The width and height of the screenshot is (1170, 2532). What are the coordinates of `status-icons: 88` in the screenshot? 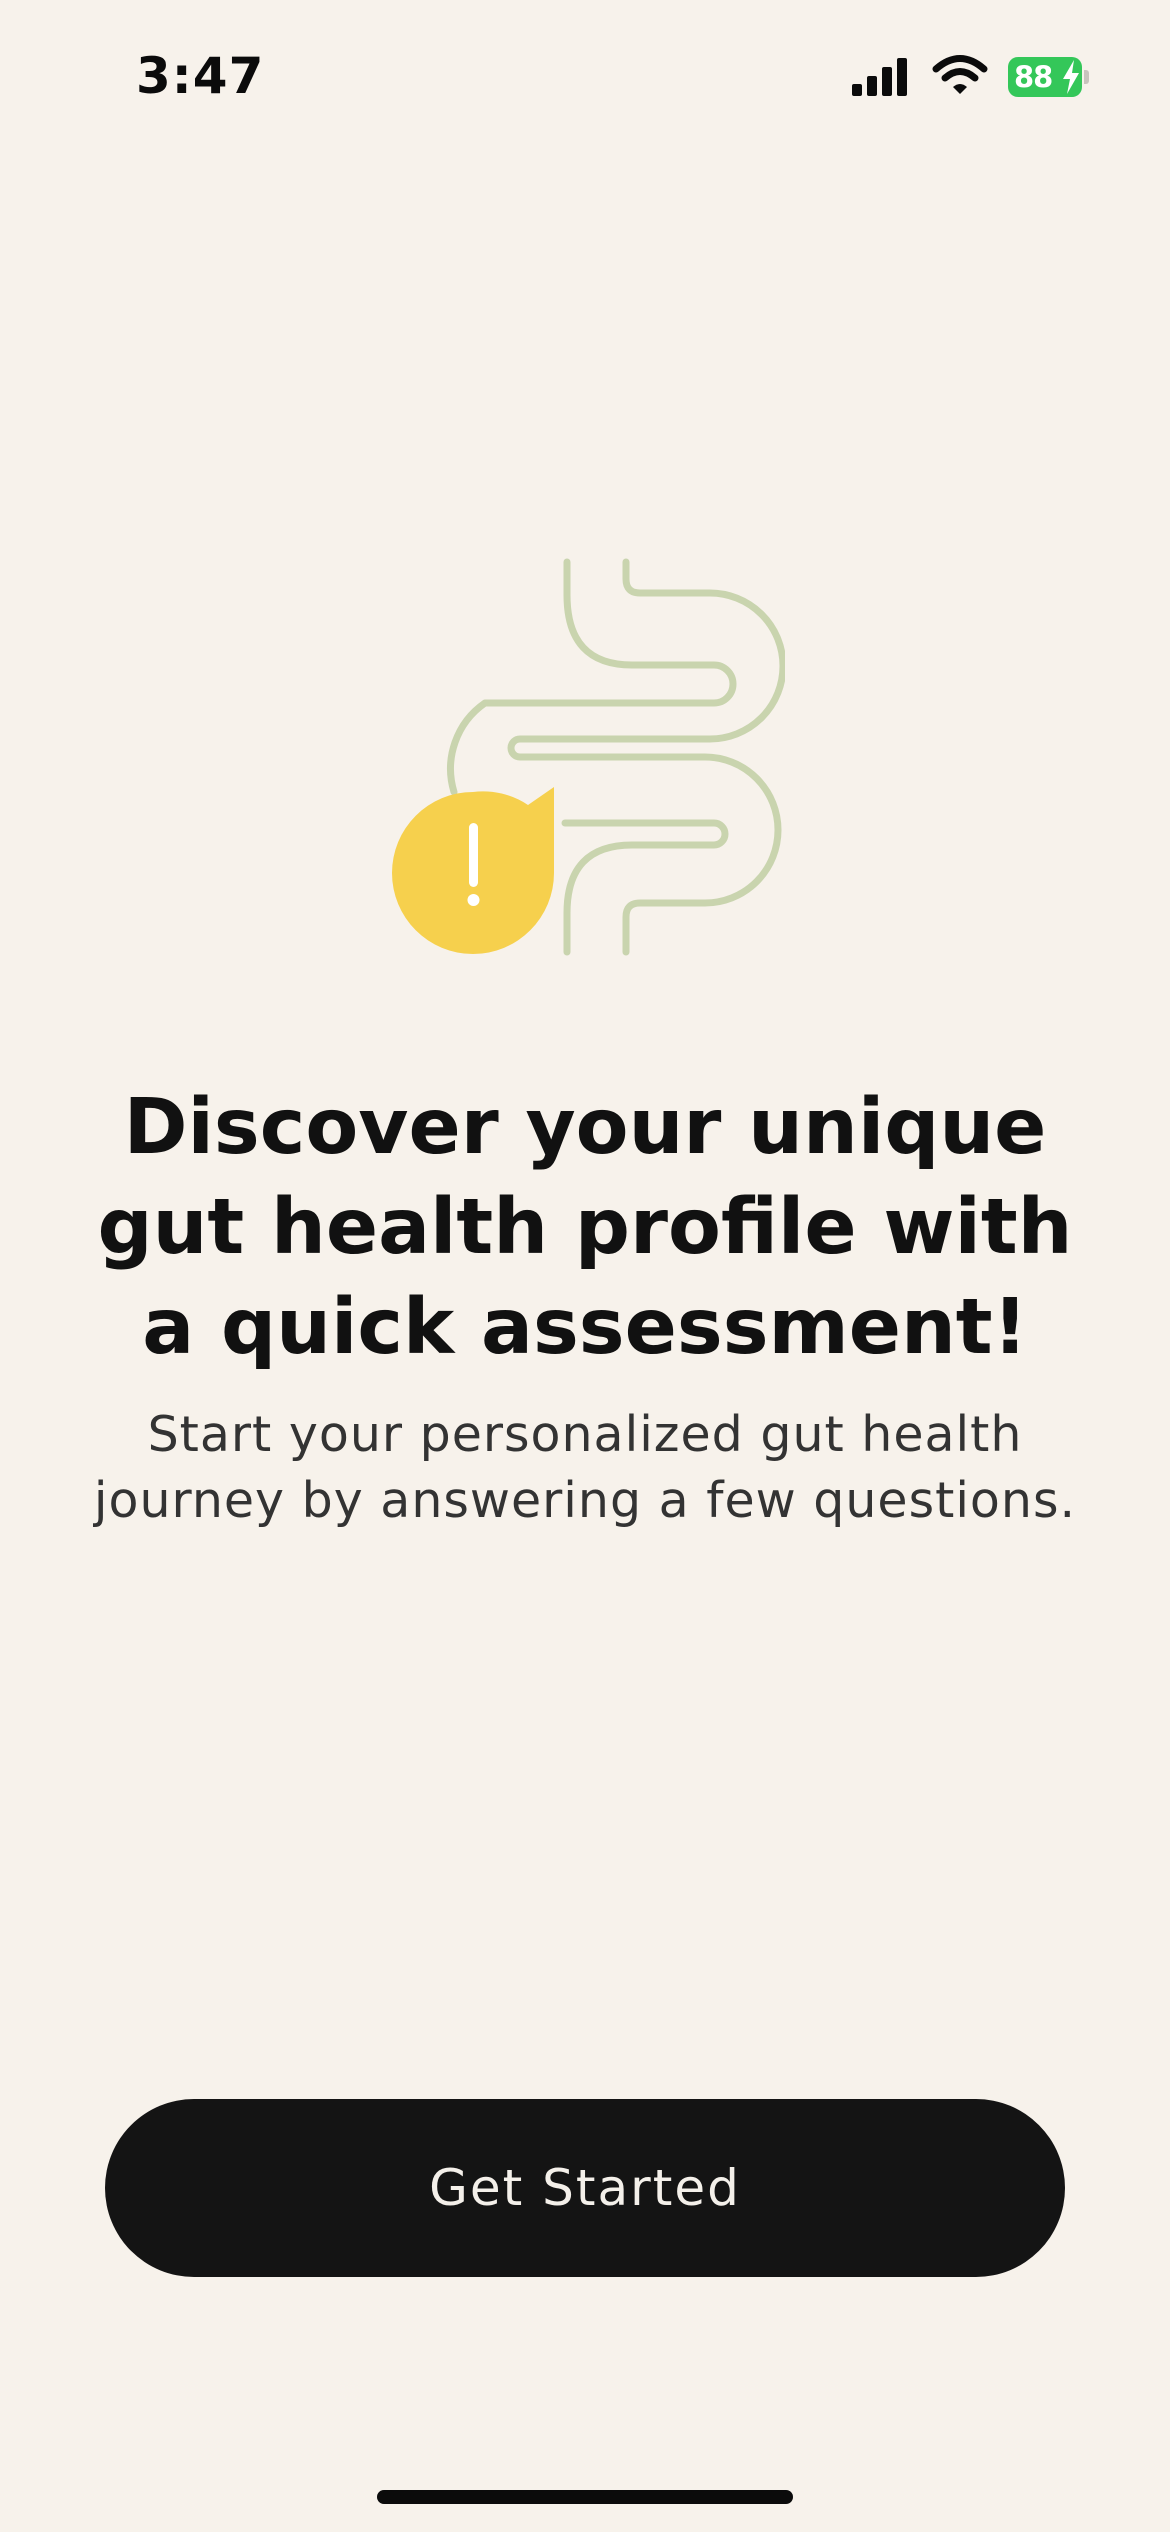 It's located at (1000, 80).